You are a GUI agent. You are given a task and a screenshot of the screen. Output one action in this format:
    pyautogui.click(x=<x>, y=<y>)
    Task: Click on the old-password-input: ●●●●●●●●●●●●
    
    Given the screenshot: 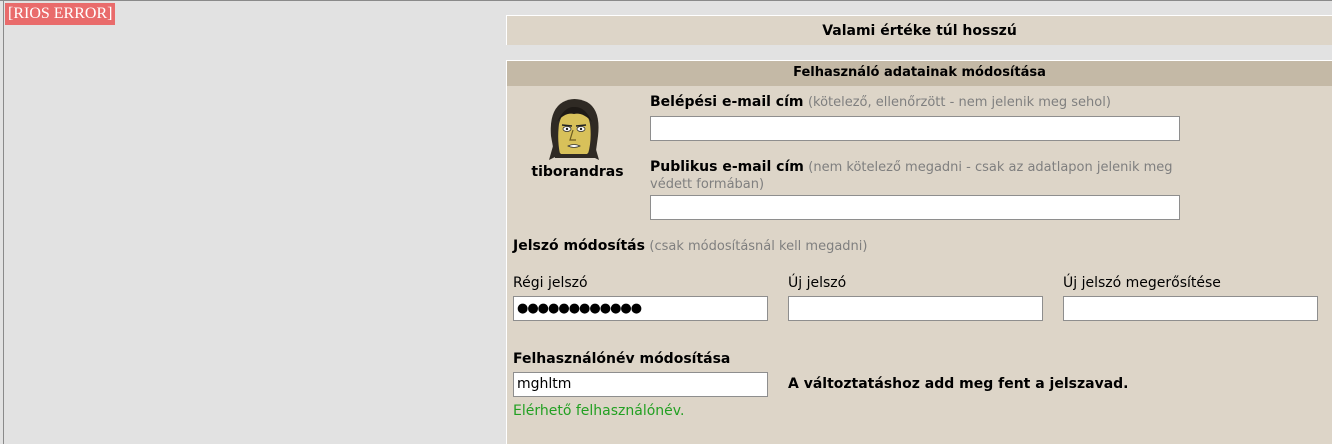 What is the action you would take?
    pyautogui.click(x=640, y=308)
    